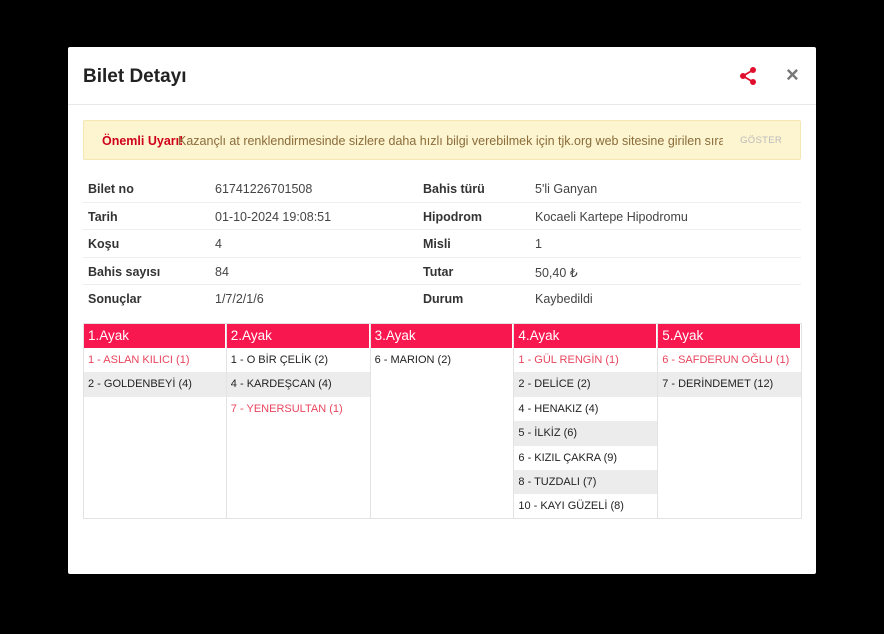 The height and width of the screenshot is (634, 884). I want to click on horse-item: 7 - DERİNDEMET (12), so click(729, 384).